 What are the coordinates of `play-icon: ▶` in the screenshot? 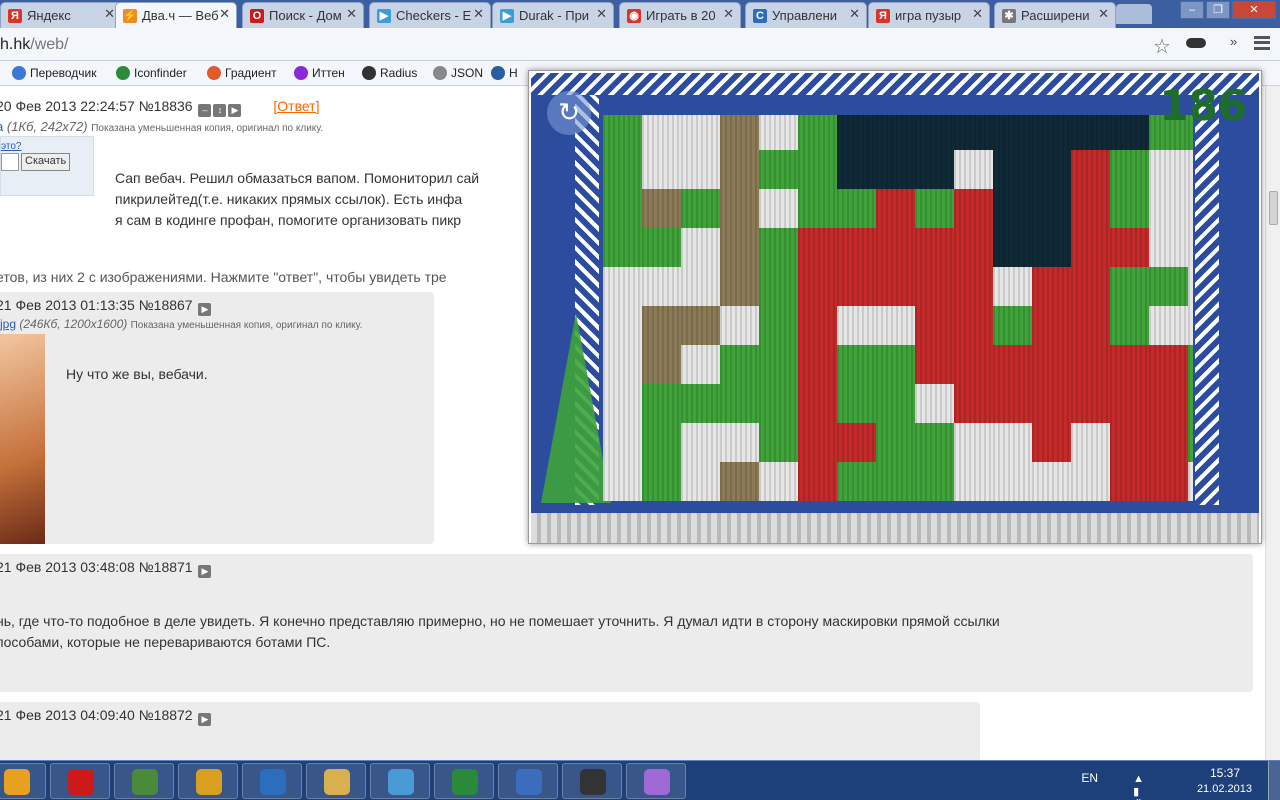 It's located at (205, 571).